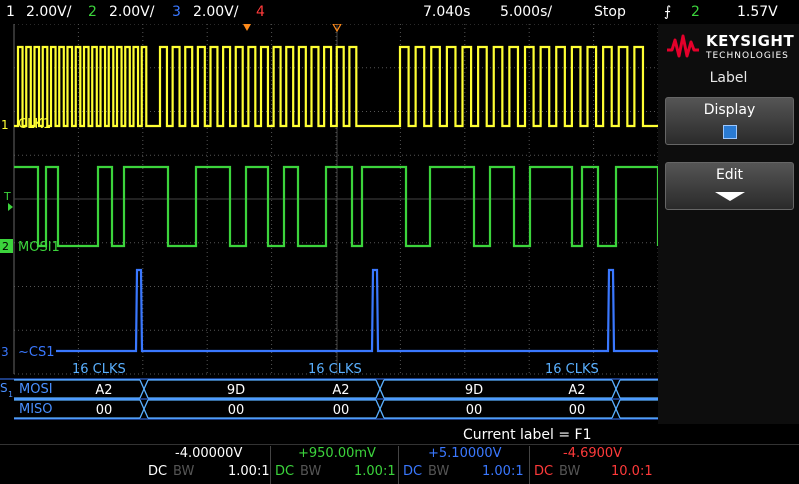 The height and width of the screenshot is (484, 799). Describe the element at coordinates (337, 206) in the screenshot. I see `mosi-waveform` at that location.